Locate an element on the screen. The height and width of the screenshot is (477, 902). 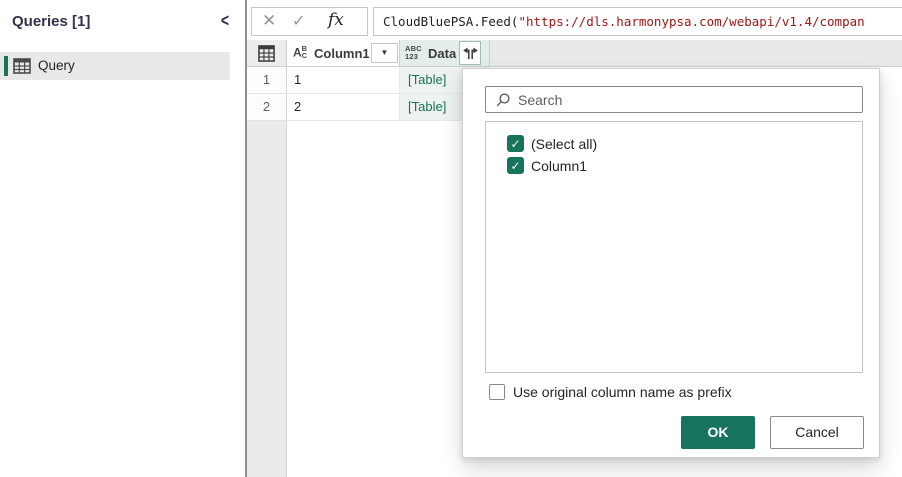
row-number-gutter is located at coordinates (267, 299).